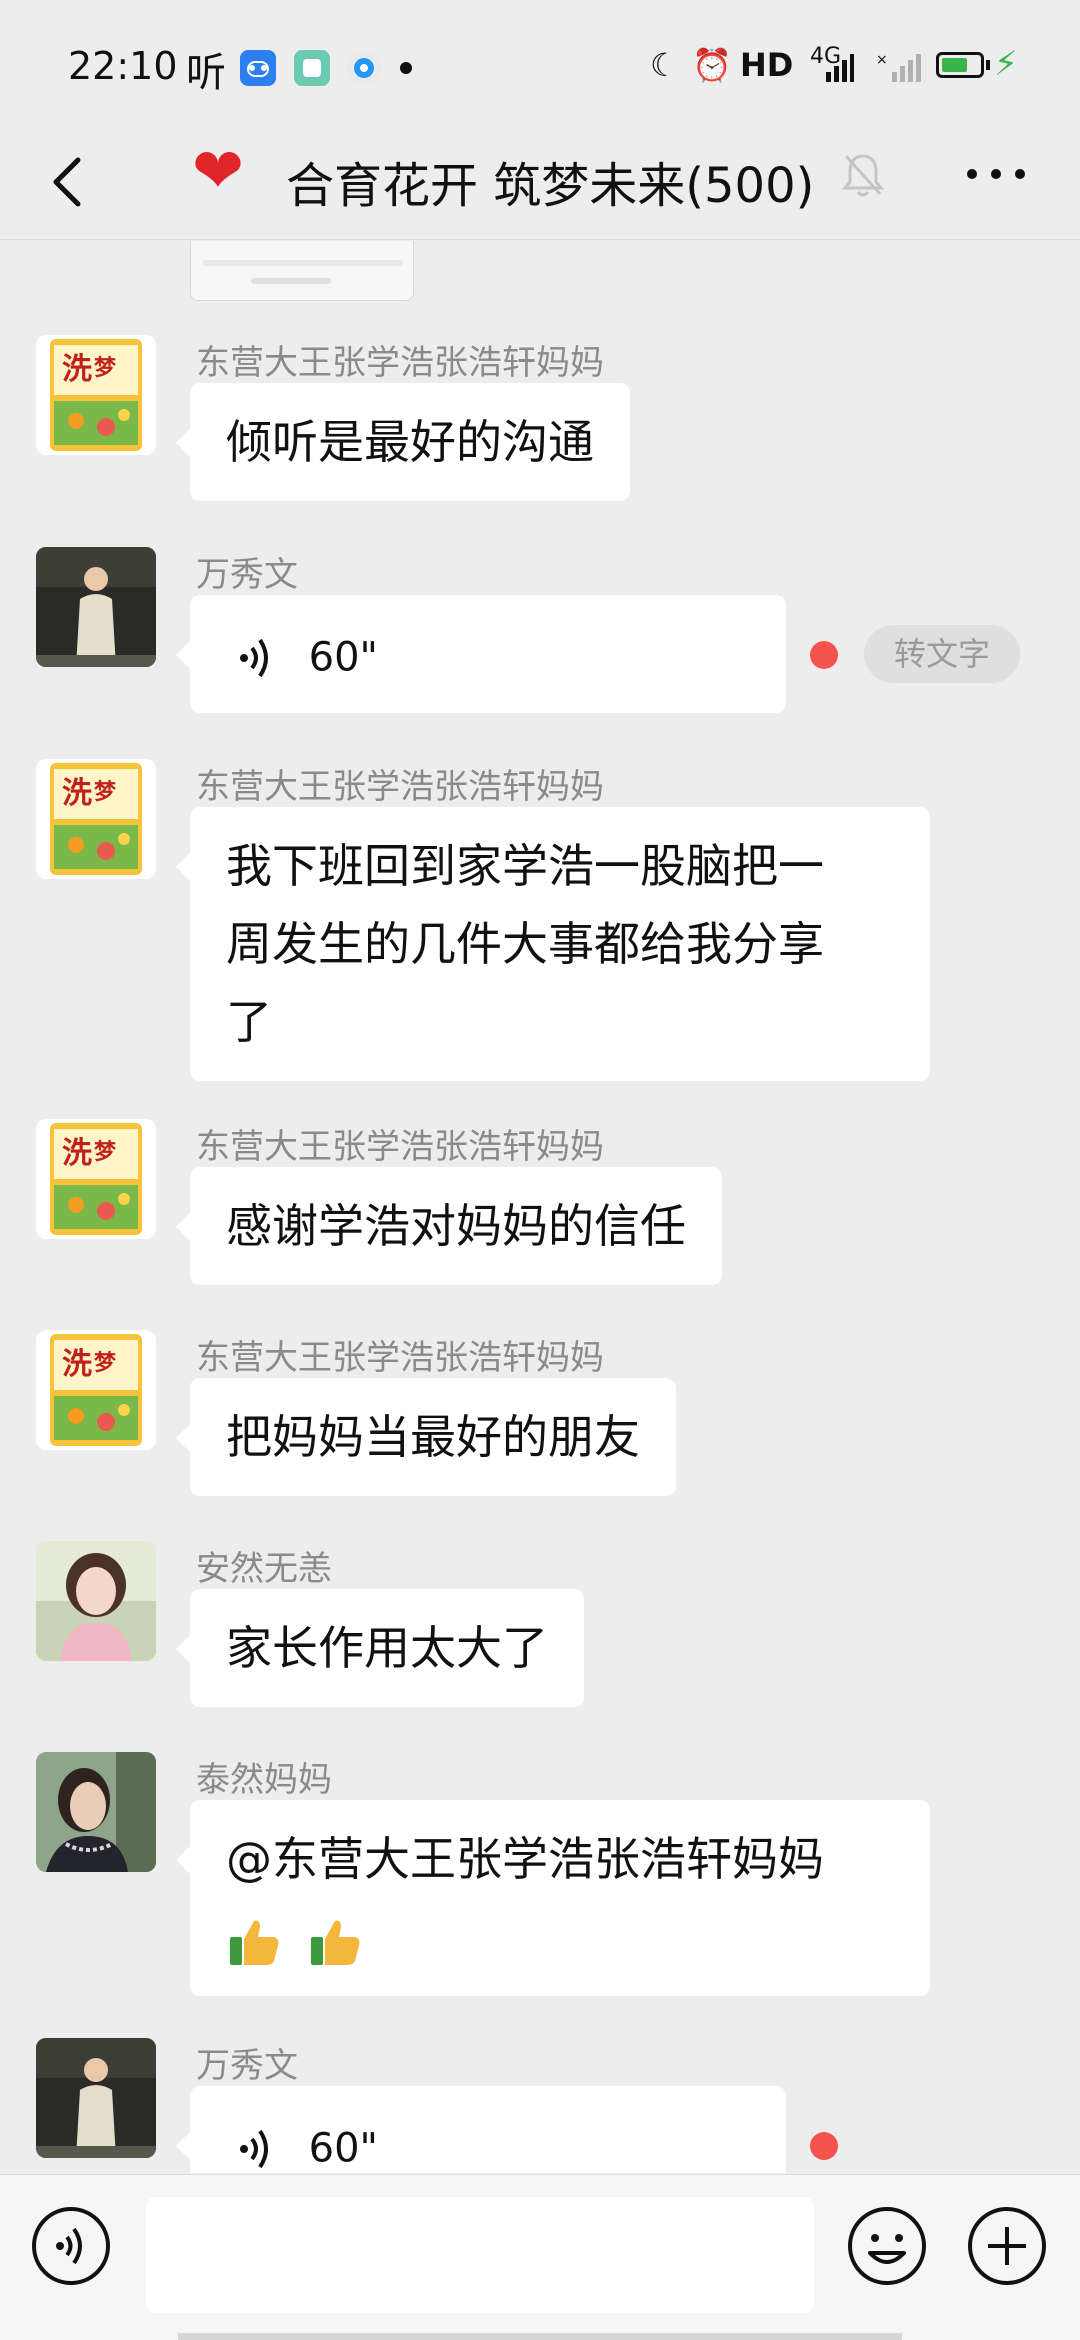  Describe the element at coordinates (249, 1022) in the screenshot. I see `message-text-line: 了` at that location.